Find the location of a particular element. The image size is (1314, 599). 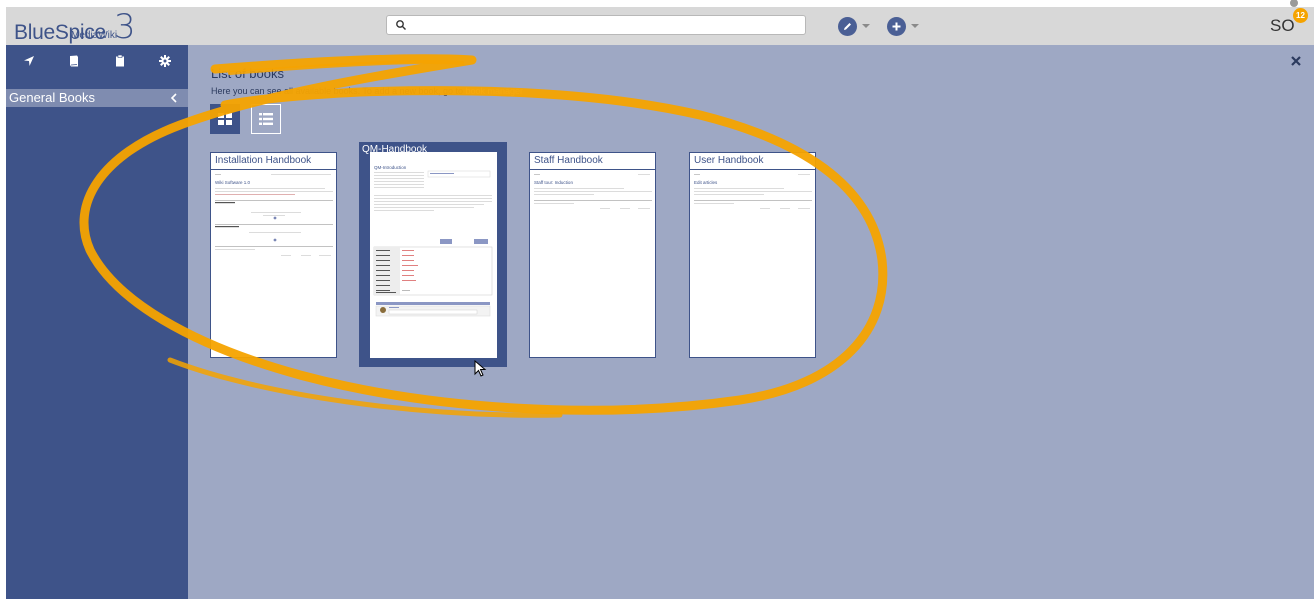

page-title: List of books is located at coordinates (247, 73).